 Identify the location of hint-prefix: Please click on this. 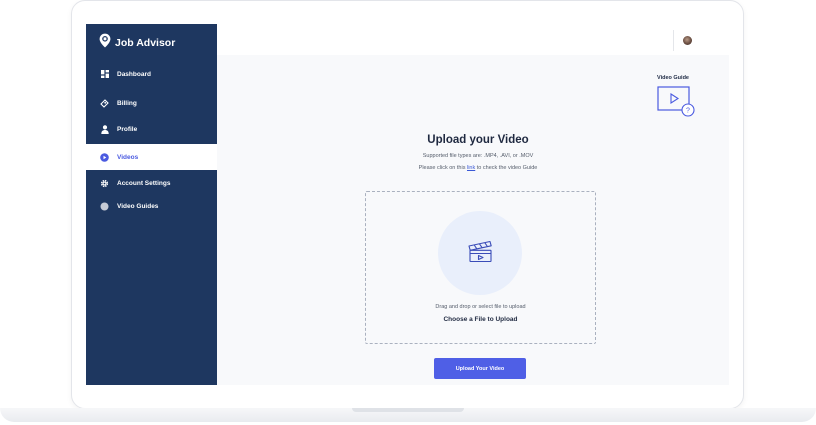
(442, 168).